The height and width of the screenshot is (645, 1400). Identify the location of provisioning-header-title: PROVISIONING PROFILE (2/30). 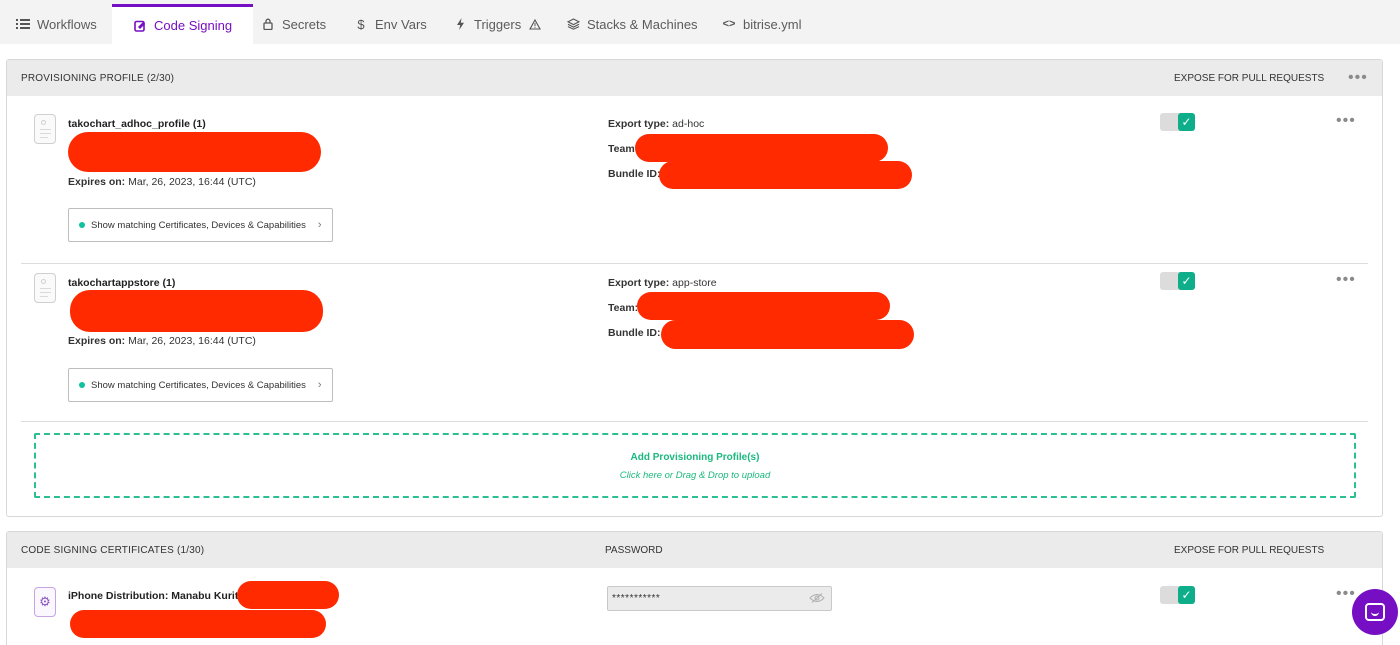
(98, 78).